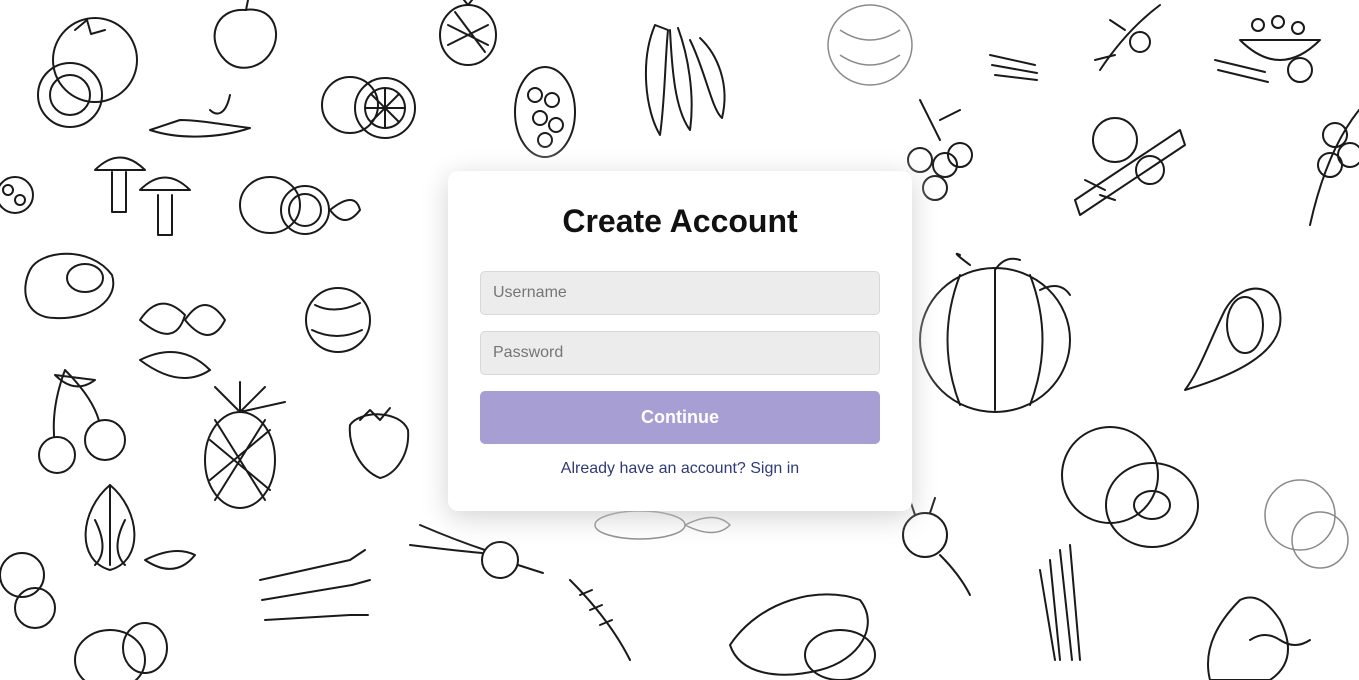  What do you see at coordinates (685, 80) in the screenshot?
I see `banana-icon` at bounding box center [685, 80].